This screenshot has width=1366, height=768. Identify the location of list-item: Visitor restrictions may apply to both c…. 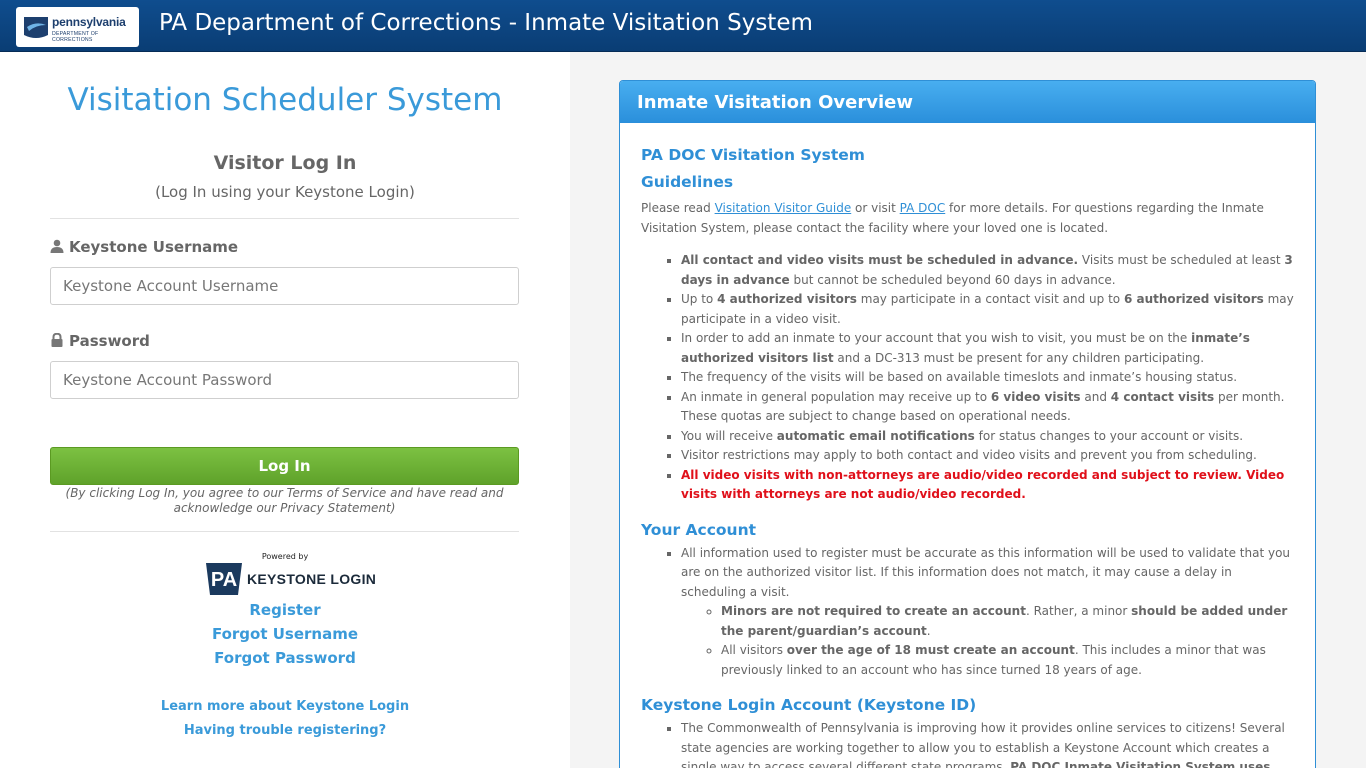
(988, 456).